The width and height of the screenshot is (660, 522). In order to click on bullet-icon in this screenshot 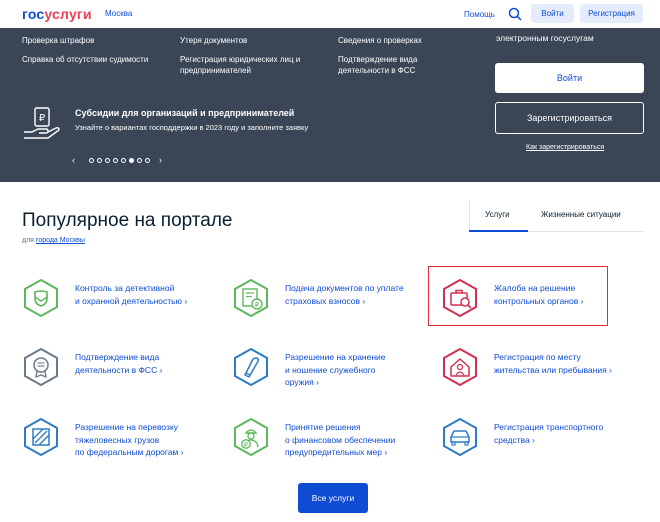, I will do `click(251, 367)`.